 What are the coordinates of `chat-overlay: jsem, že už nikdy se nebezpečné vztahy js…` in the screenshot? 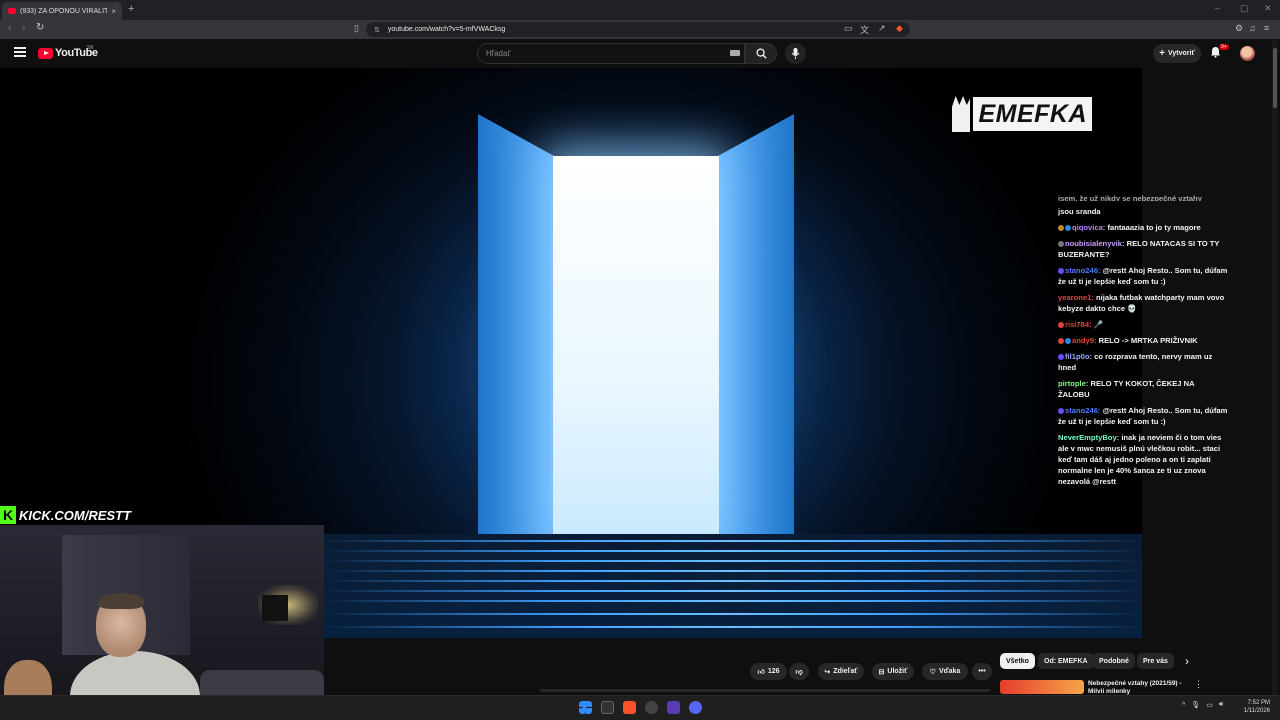 It's located at (1143, 343).